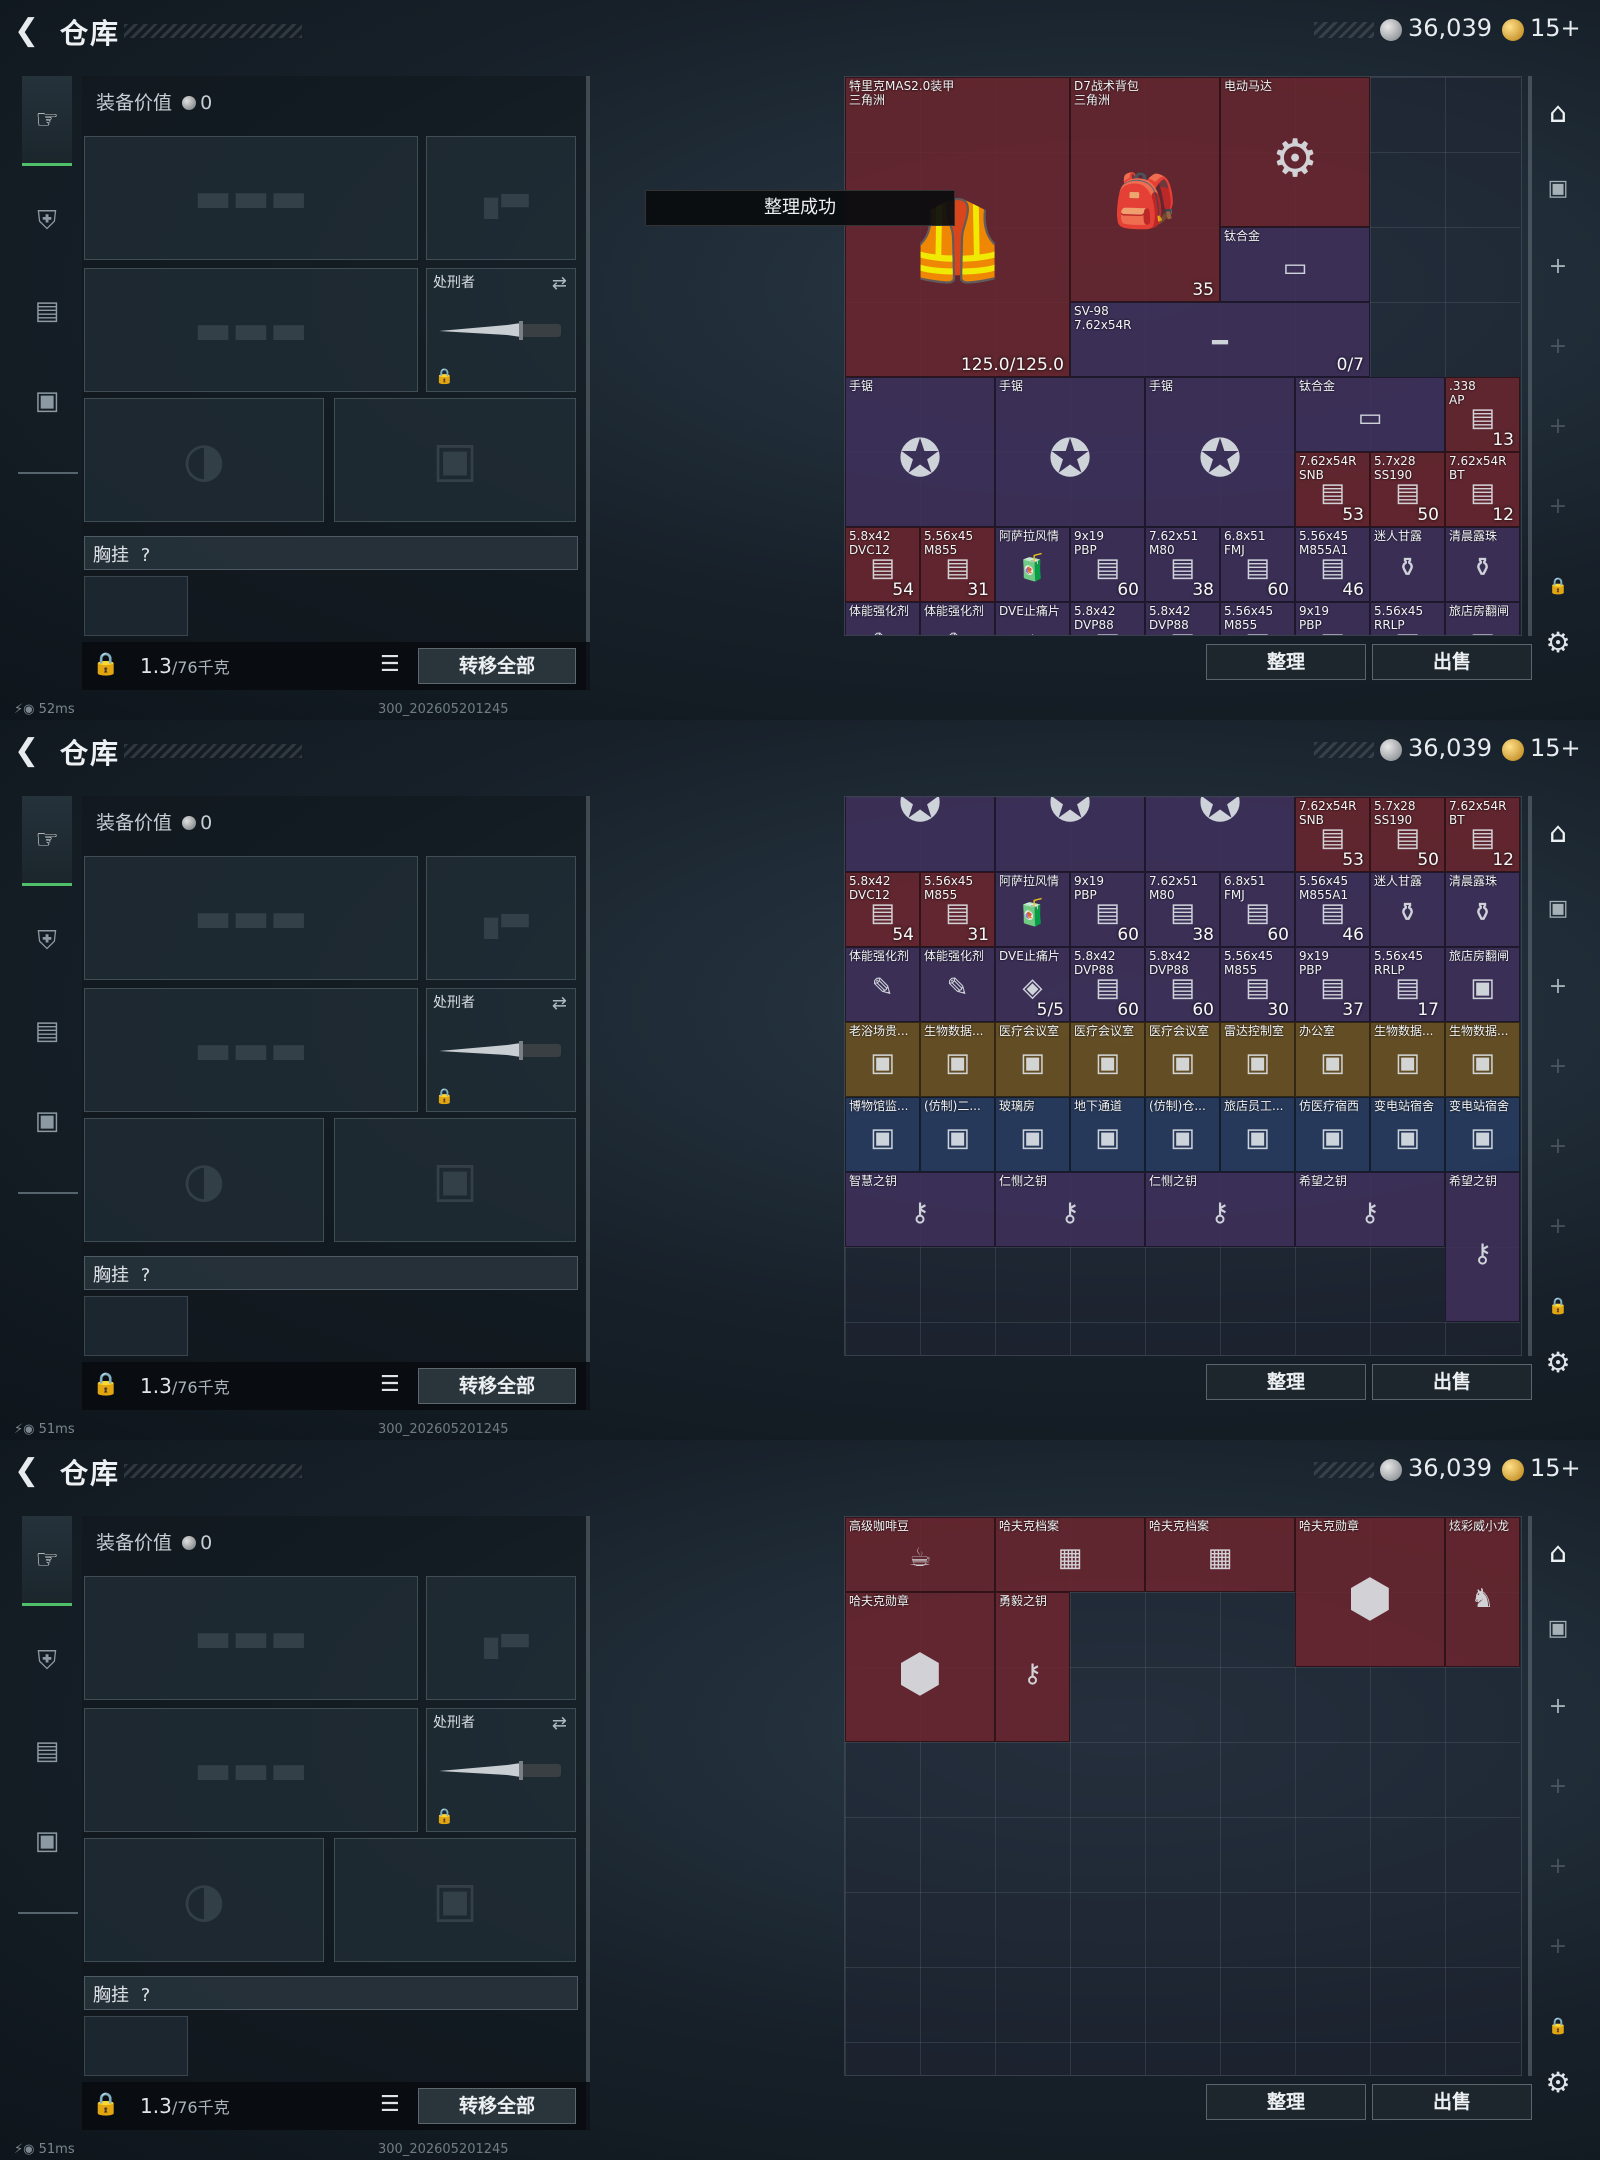 The width and height of the screenshot is (1600, 2160). I want to click on inventory-item: ⚙ 电动马达, so click(1295, 152).